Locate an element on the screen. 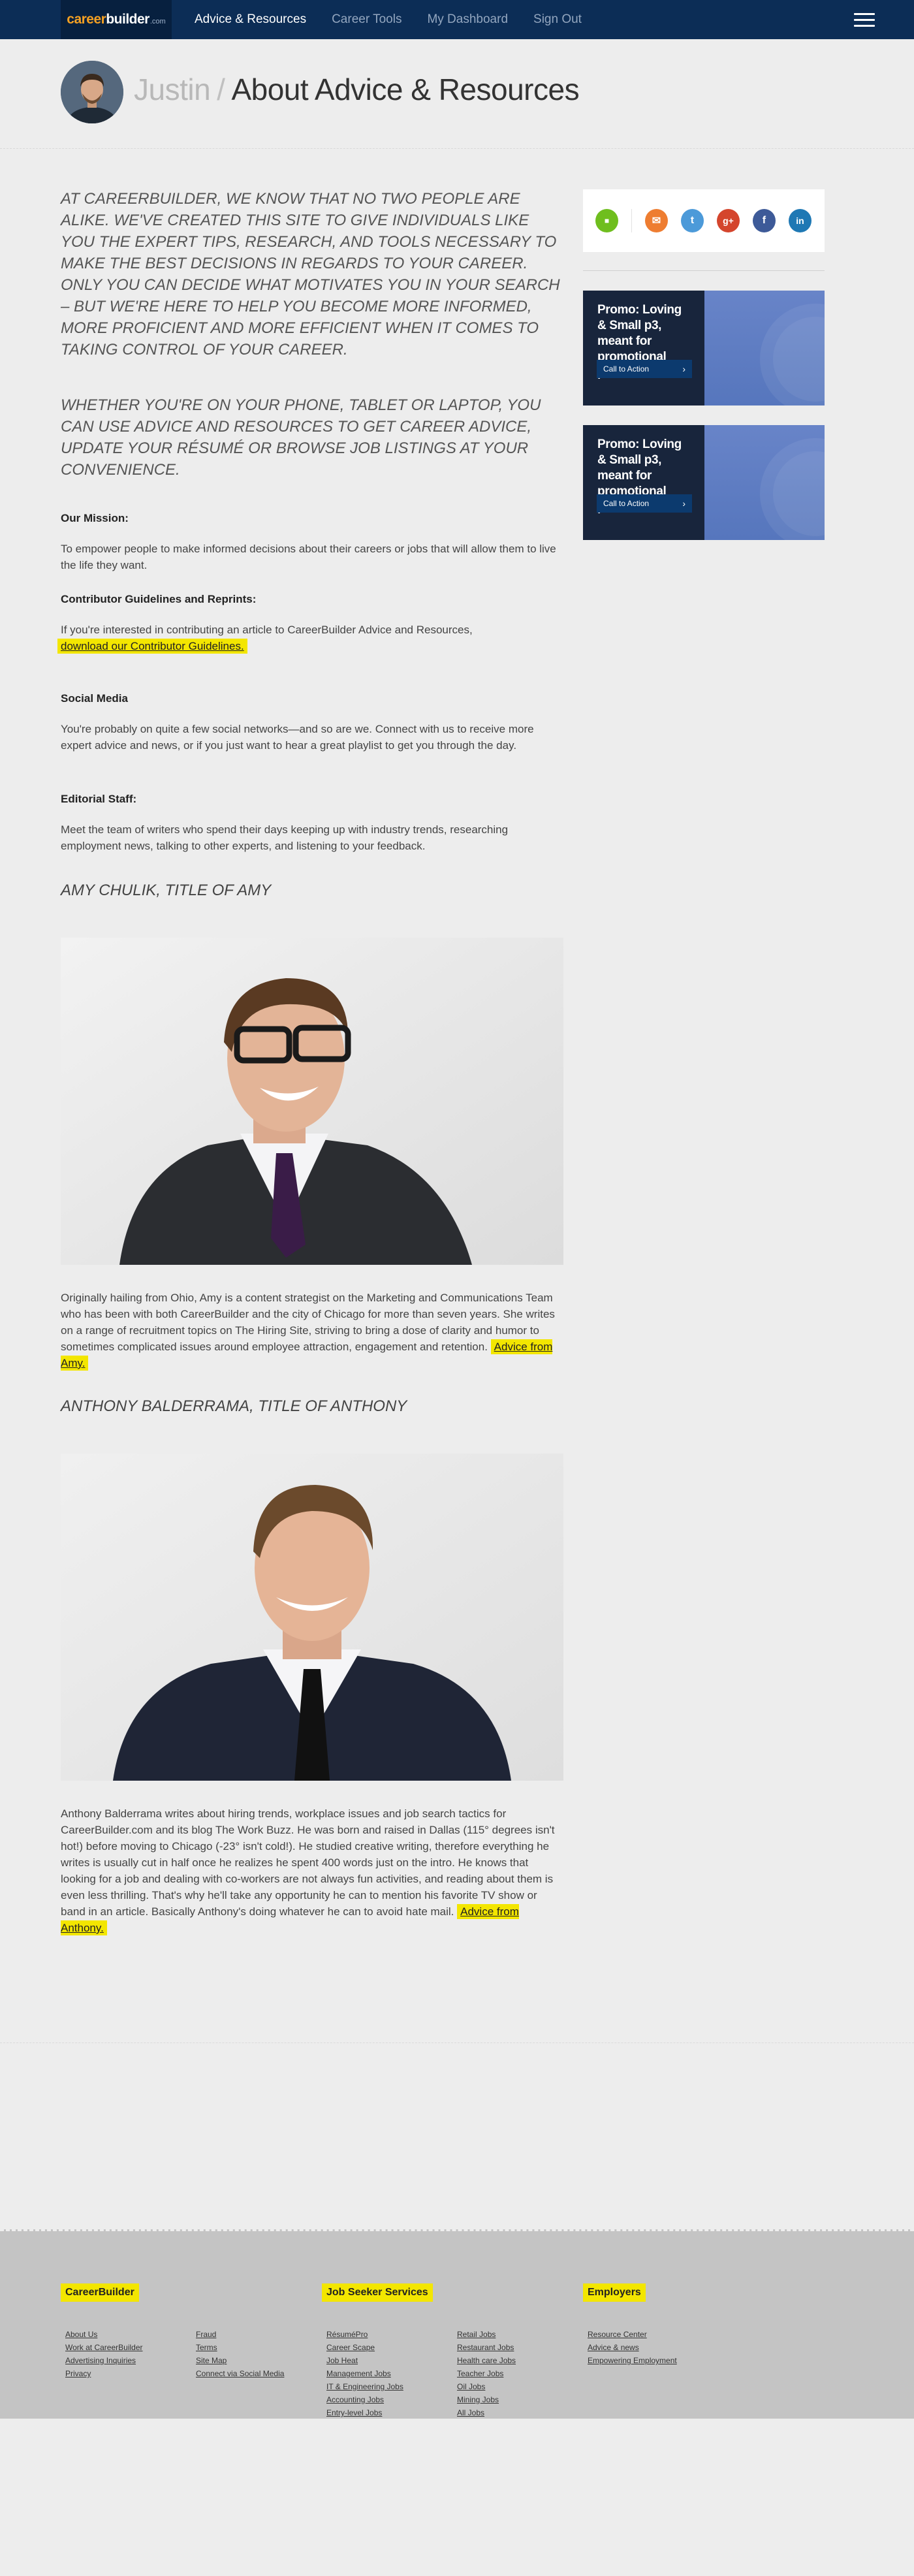  footer-link: Site Map is located at coordinates (240, 2361).